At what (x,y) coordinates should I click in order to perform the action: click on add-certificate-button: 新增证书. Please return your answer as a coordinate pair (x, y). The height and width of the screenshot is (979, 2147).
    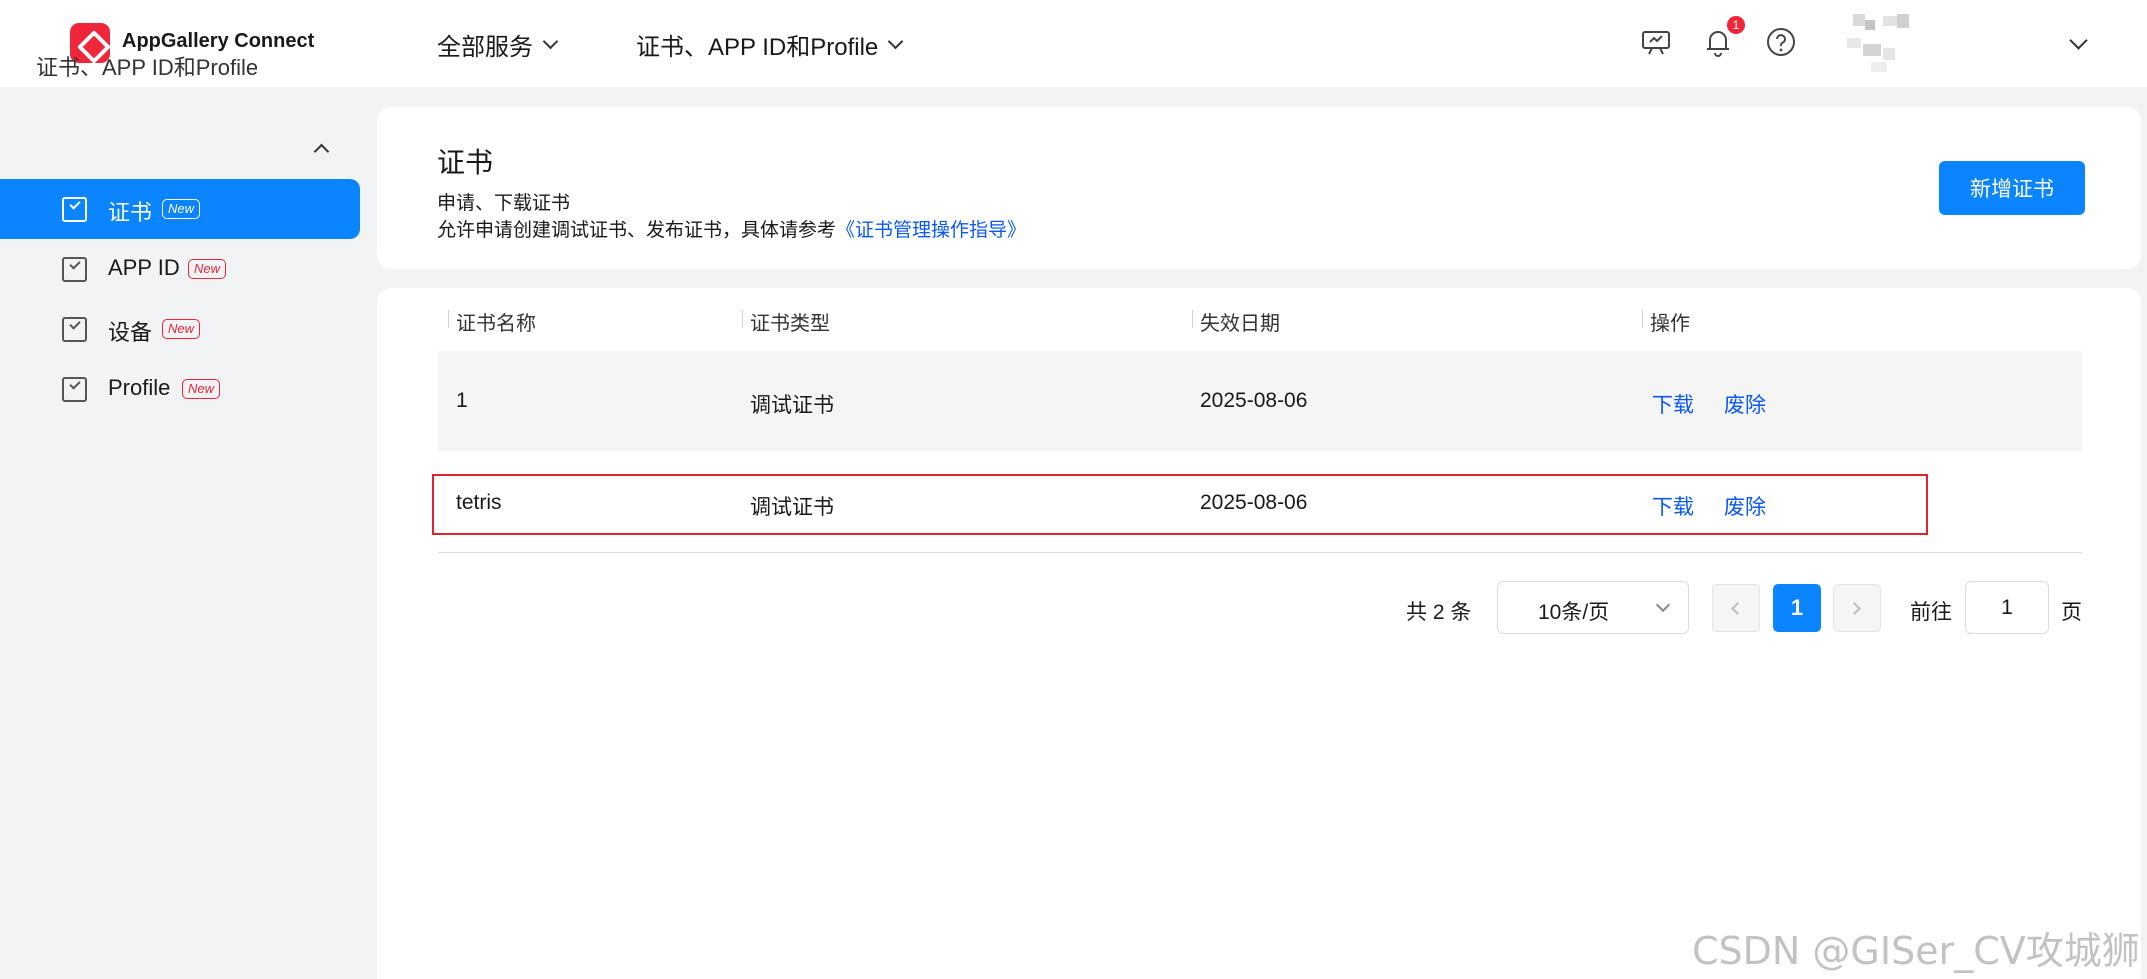
    Looking at the image, I should click on (2012, 188).